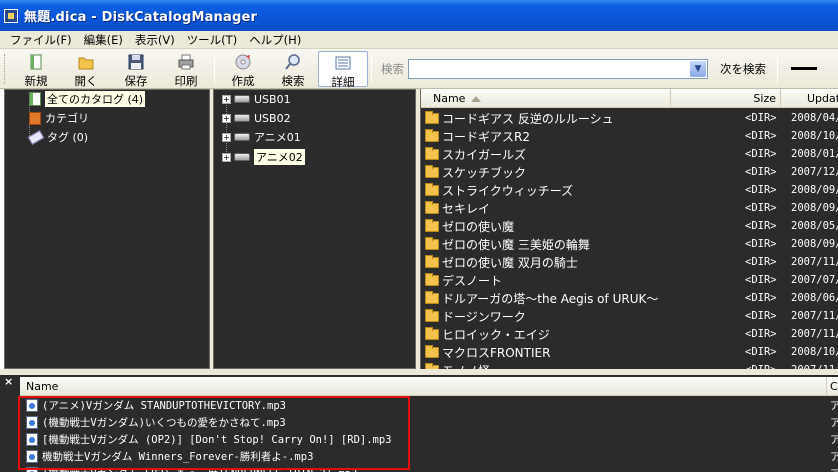 Image resolution: width=838 pixels, height=472 pixels. I want to click on next-search-button: 次を検索, so click(741, 69).